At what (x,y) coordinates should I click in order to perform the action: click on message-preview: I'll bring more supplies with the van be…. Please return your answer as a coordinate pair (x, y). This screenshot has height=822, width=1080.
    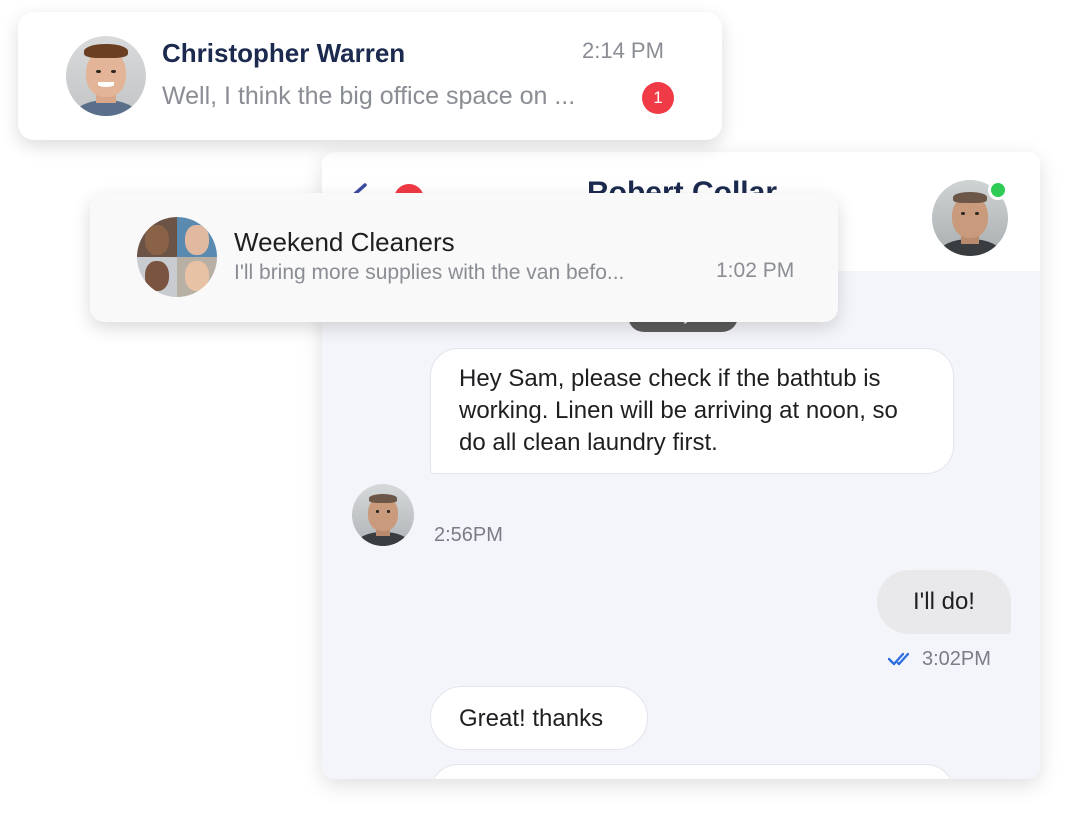
    Looking at the image, I should click on (429, 272).